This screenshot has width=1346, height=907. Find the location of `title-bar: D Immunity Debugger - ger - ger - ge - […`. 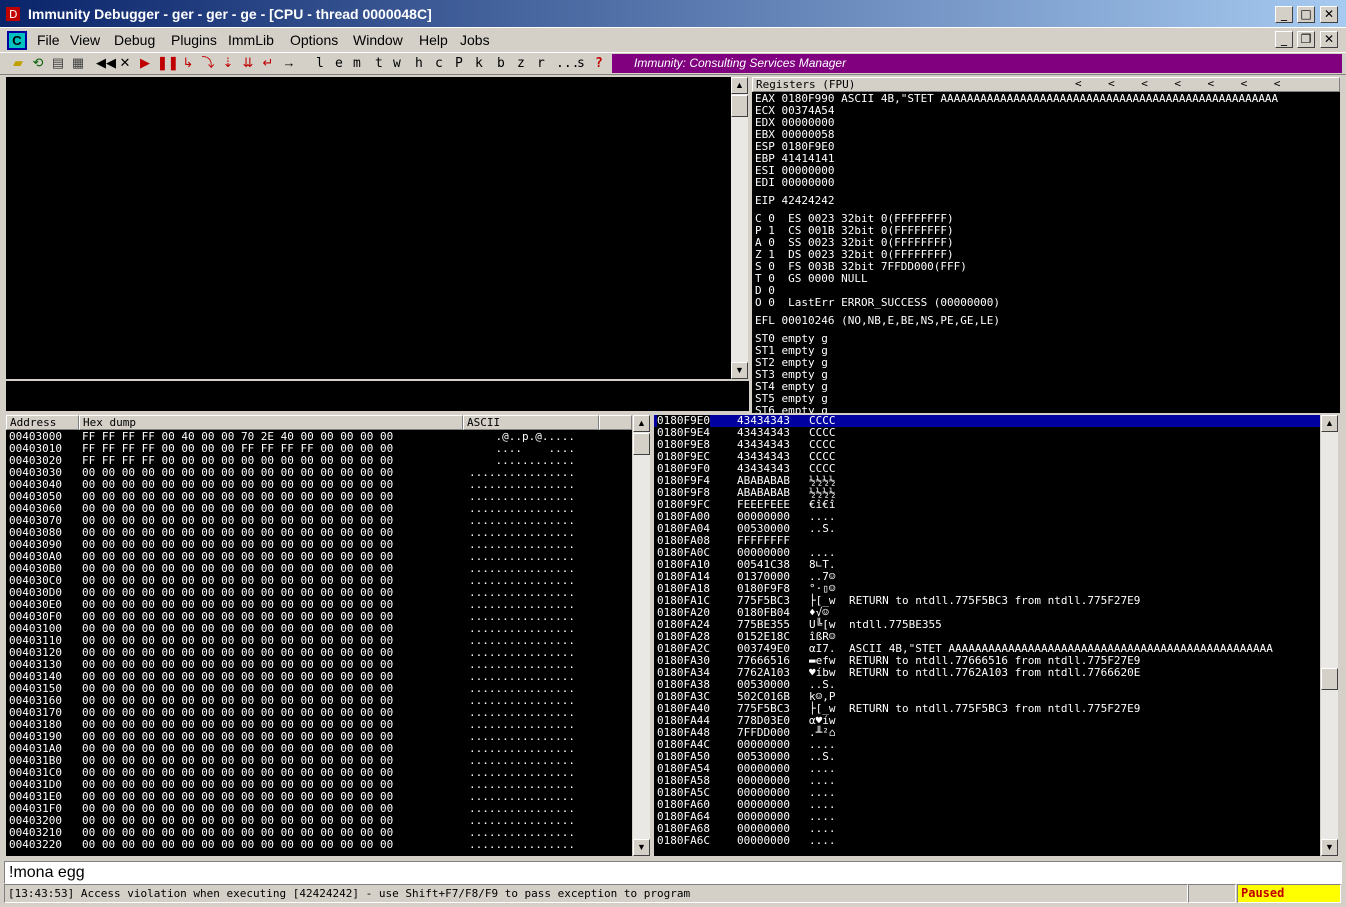

title-bar: D Immunity Debugger - ger - ger - ge - [… is located at coordinates (673, 14).